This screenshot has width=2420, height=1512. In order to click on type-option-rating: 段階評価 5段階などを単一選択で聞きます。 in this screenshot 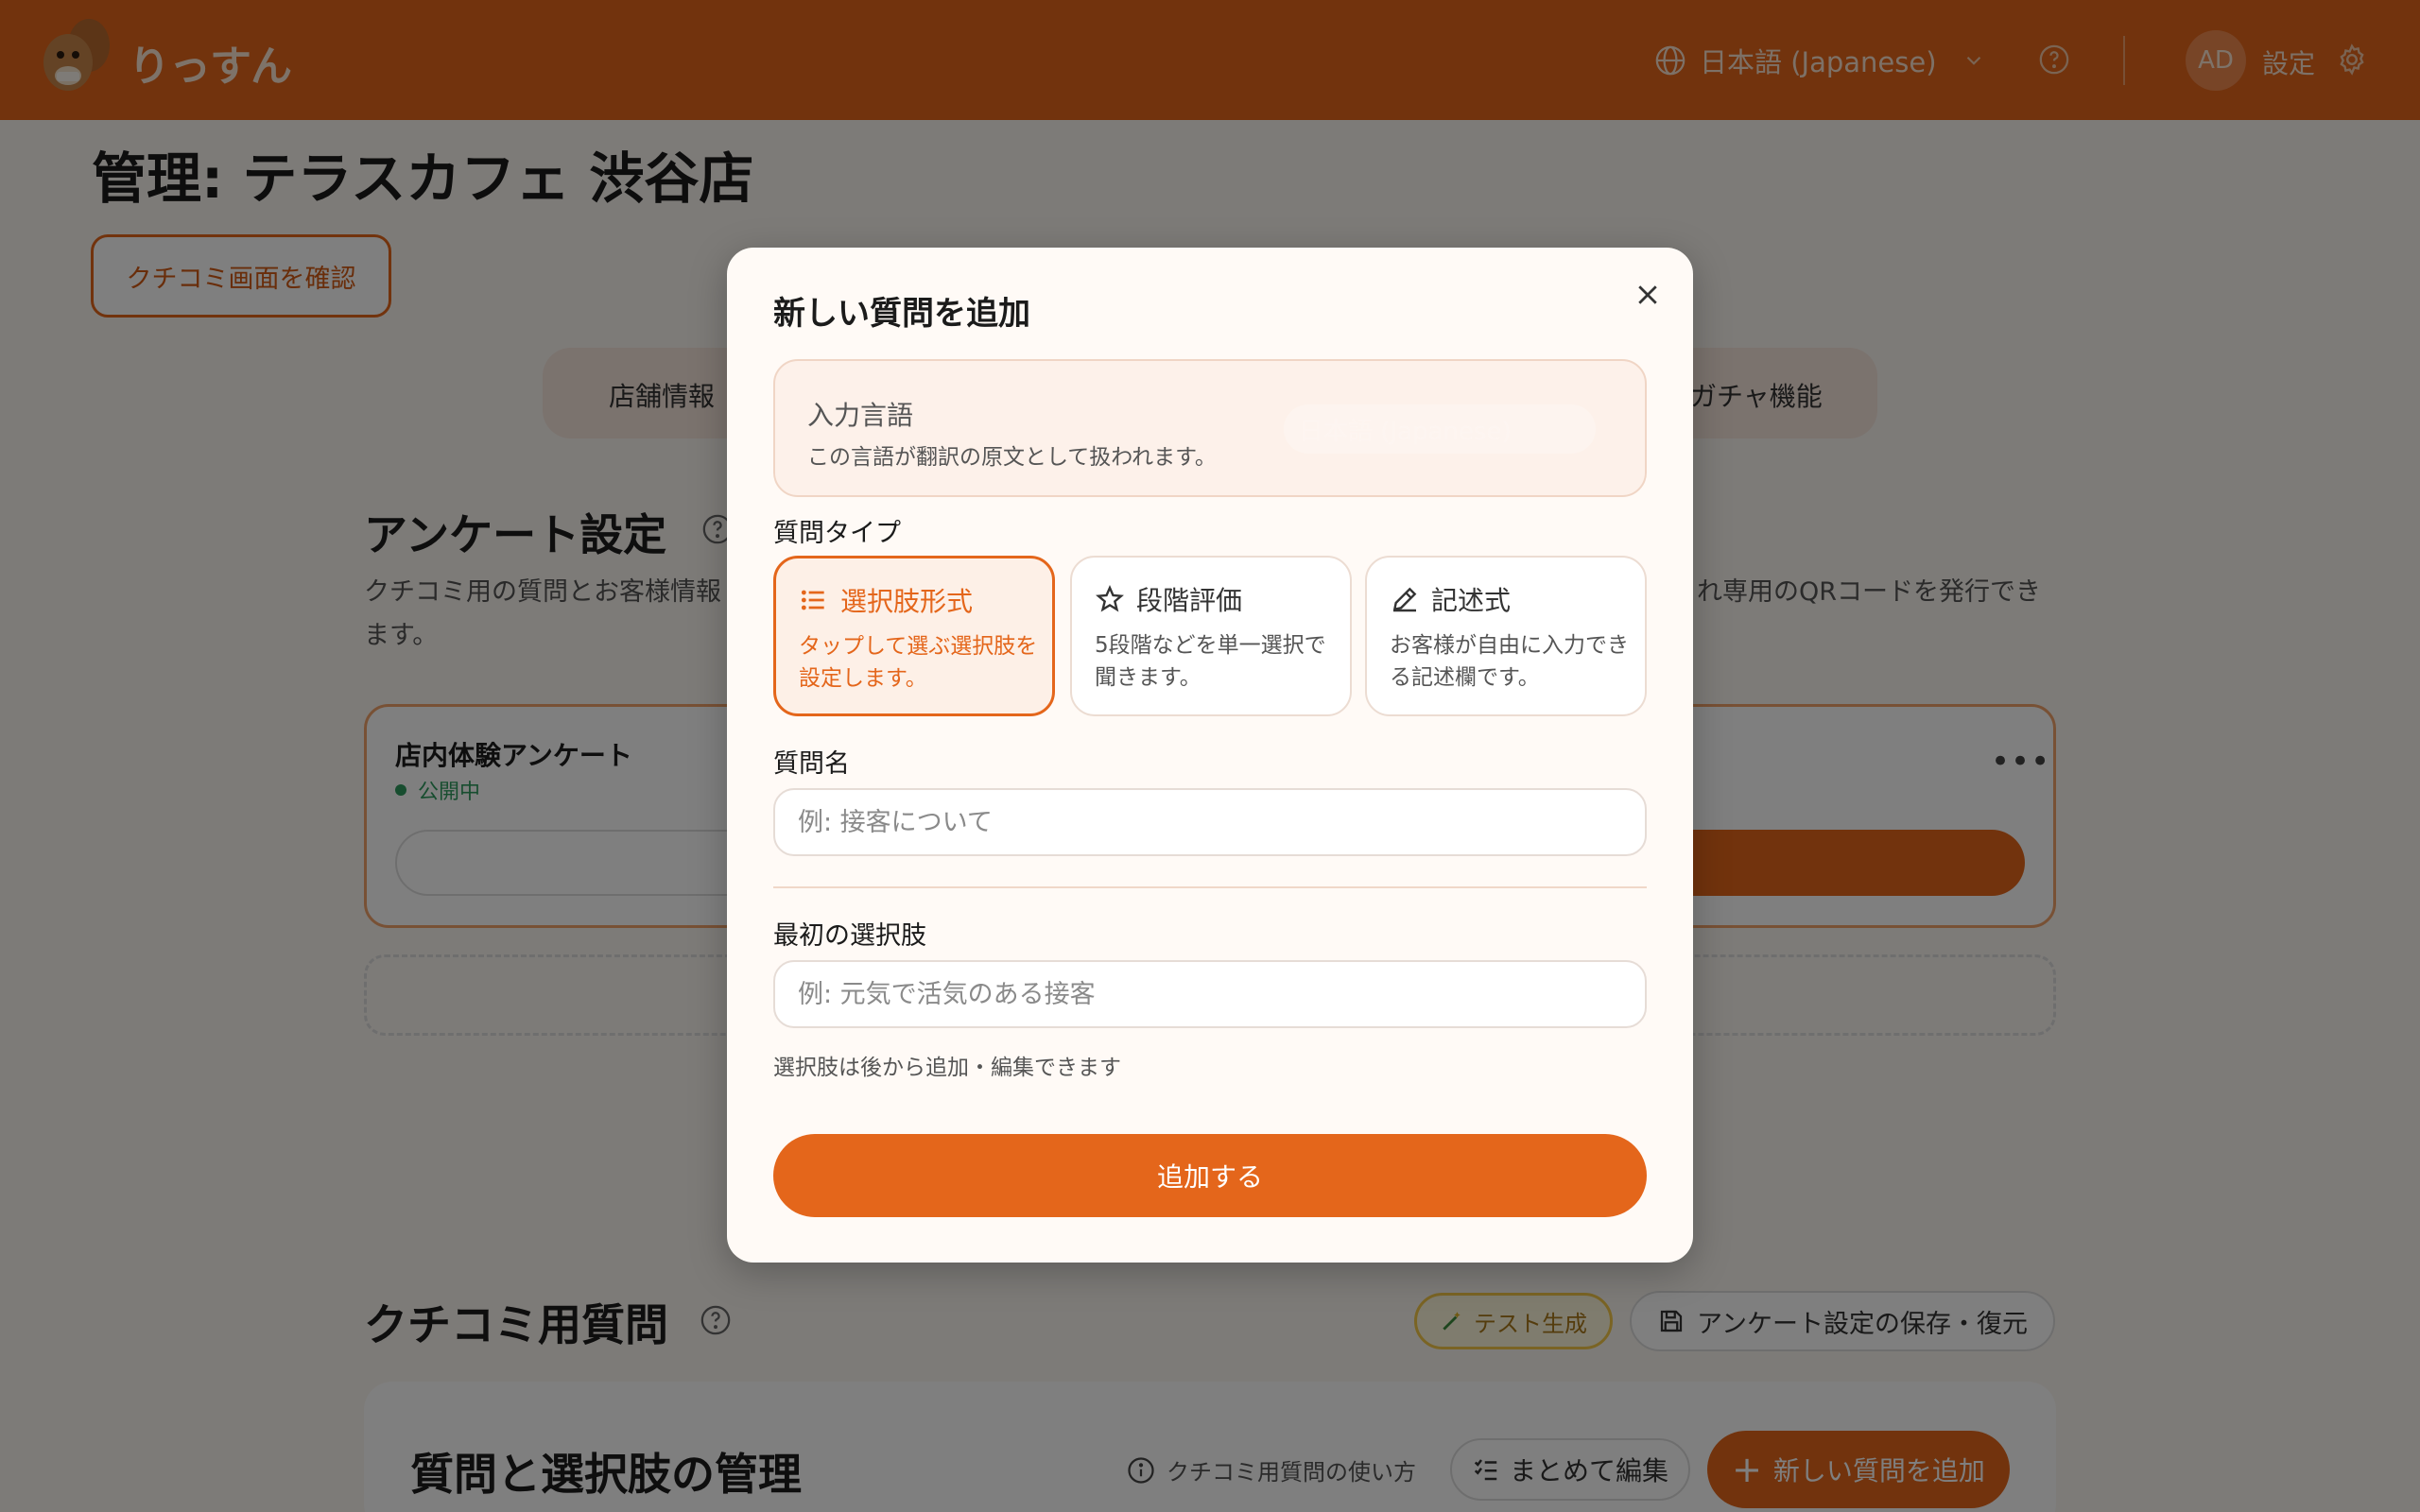, I will do `click(1211, 636)`.